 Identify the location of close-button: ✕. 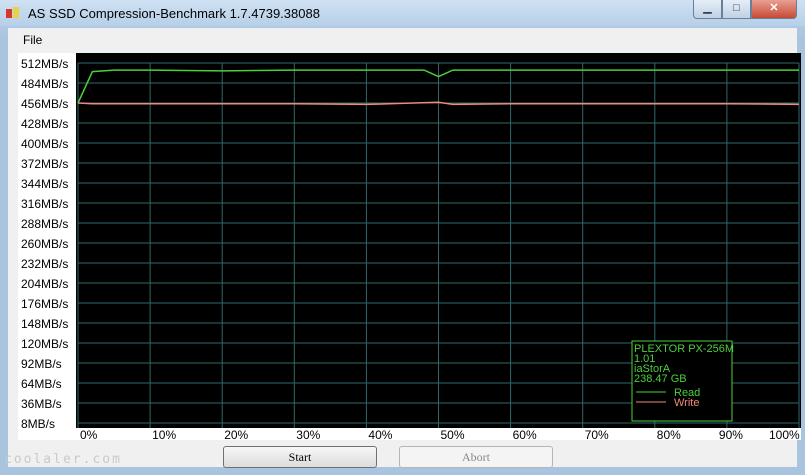
(774, 9).